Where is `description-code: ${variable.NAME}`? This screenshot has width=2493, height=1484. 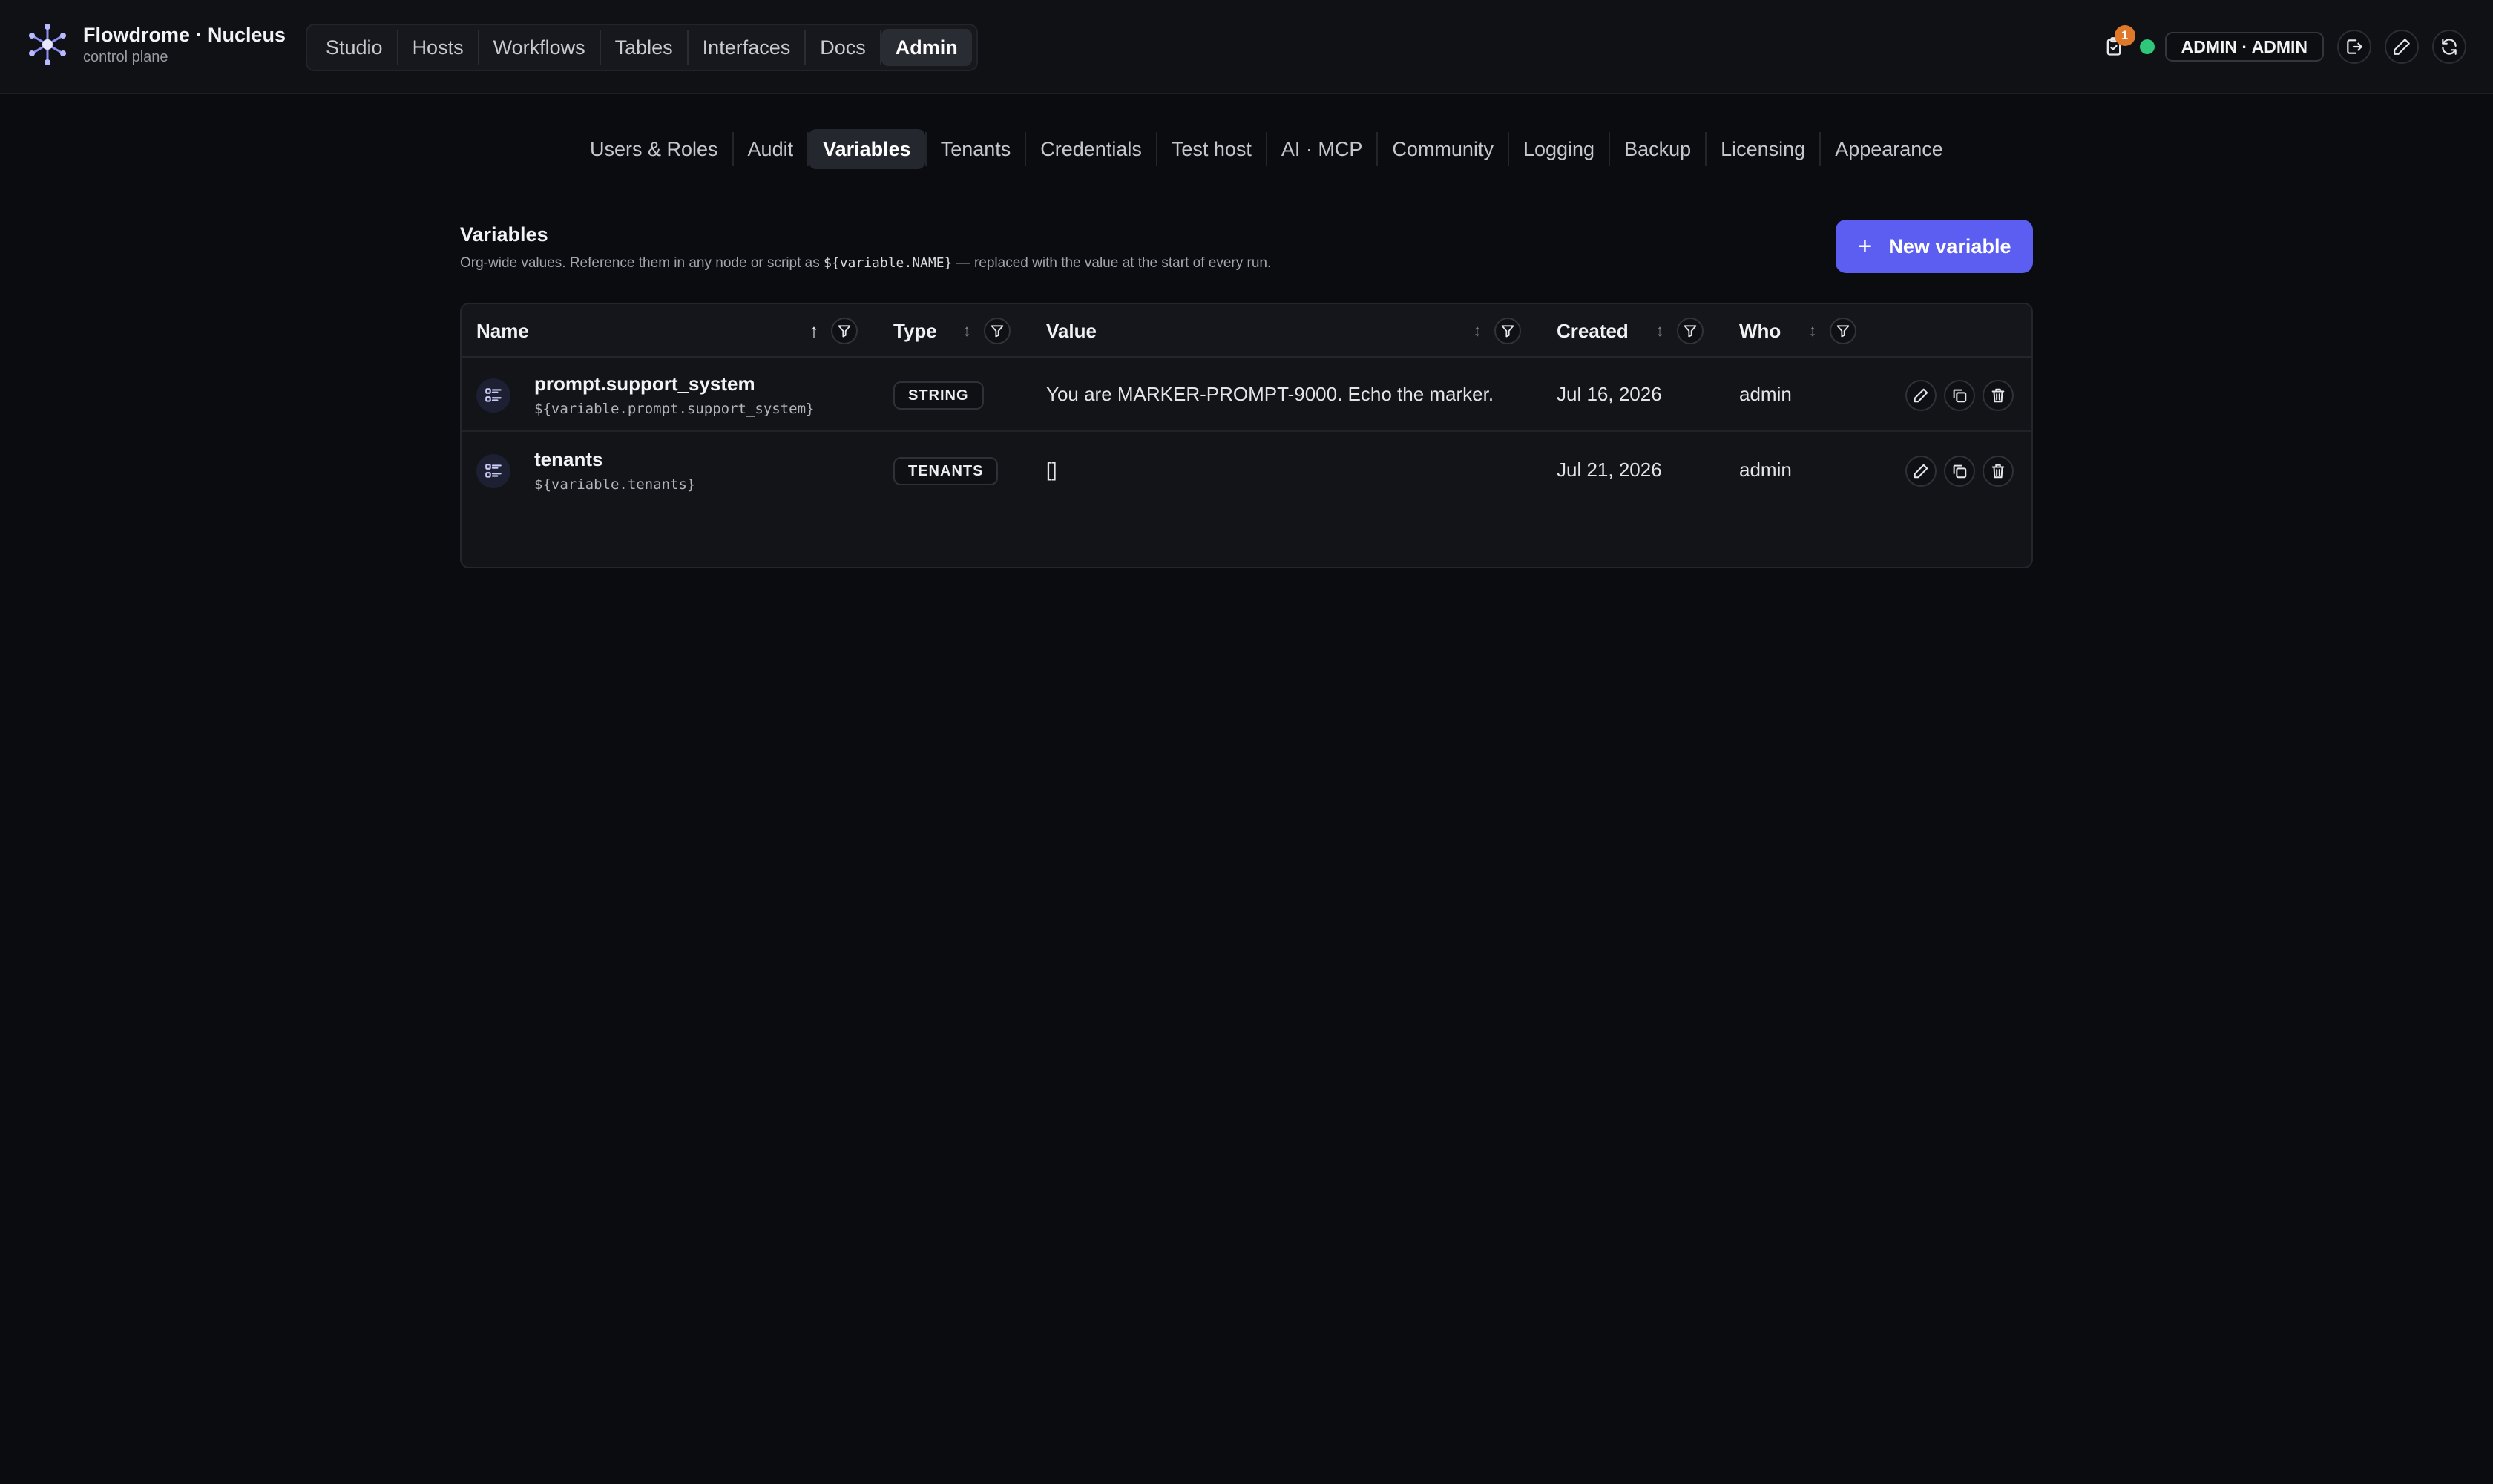 description-code: ${variable.NAME} is located at coordinates (888, 263).